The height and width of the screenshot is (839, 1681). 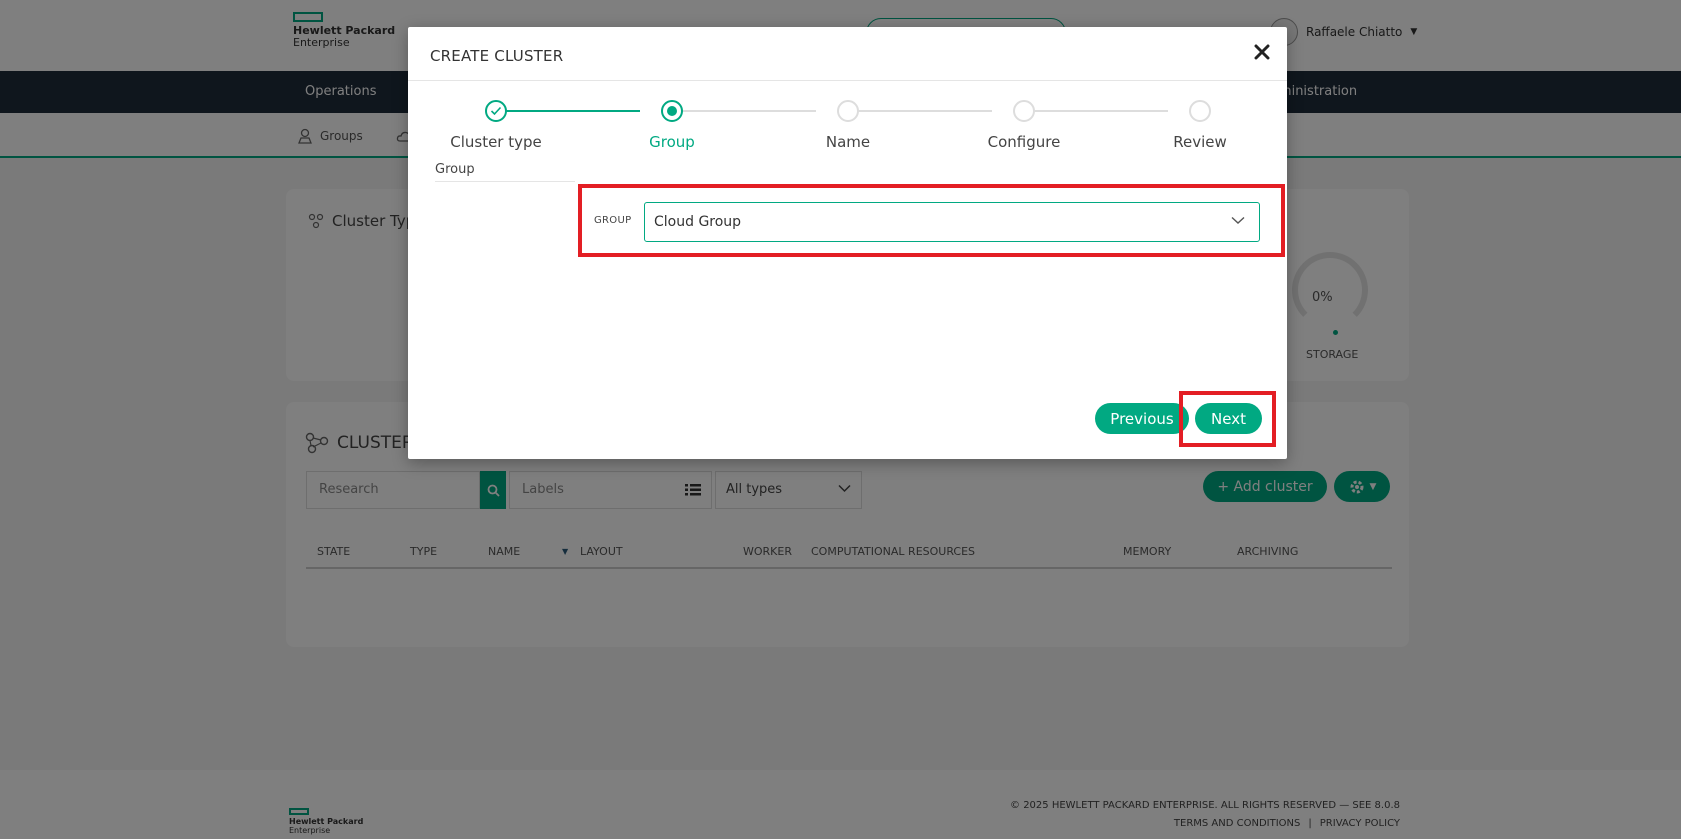 I want to click on step-configure, so click(x=1024, y=111).